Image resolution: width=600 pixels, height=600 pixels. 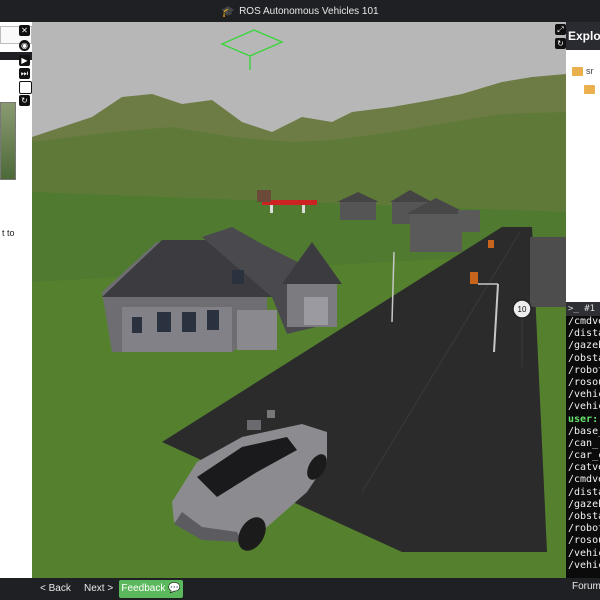 I want to click on lidar-sensor, so click(x=254, y=425).